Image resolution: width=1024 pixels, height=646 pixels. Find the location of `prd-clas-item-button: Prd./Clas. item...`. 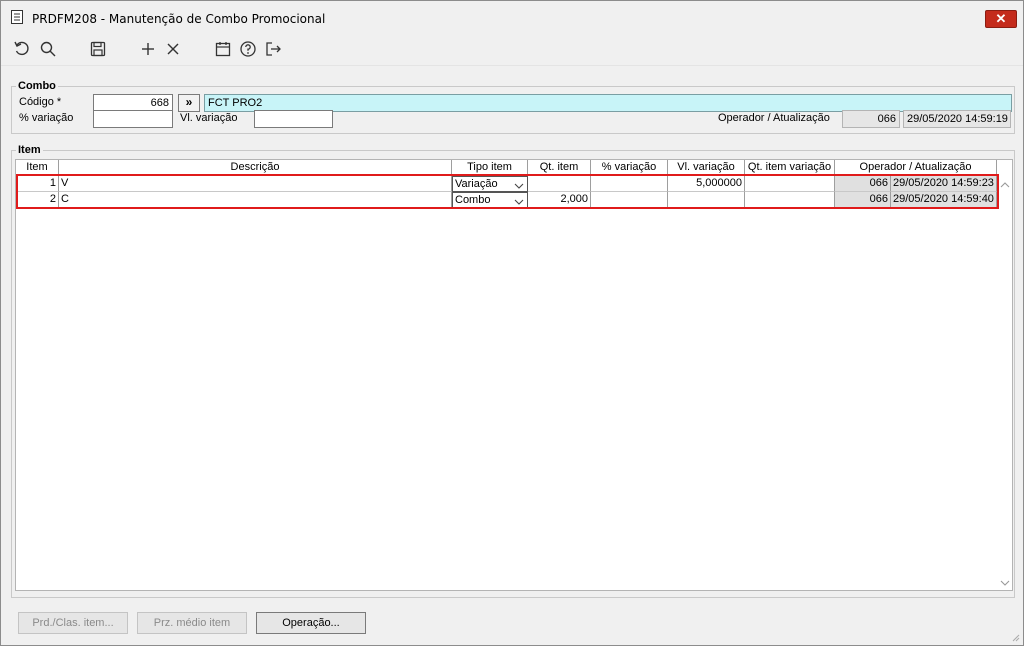

prd-clas-item-button: Prd./Clas. item... is located at coordinates (73, 623).